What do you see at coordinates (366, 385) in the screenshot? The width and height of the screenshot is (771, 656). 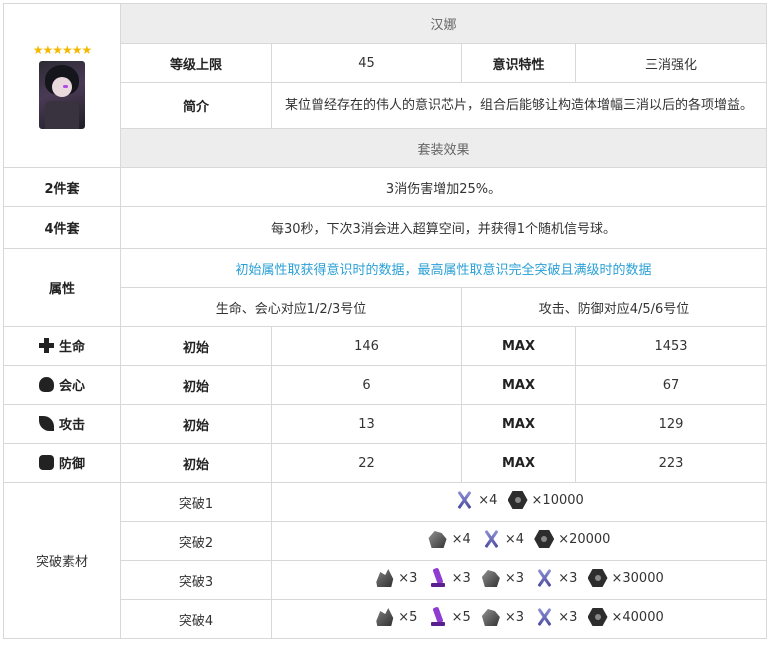 I see `init-value: 6` at bounding box center [366, 385].